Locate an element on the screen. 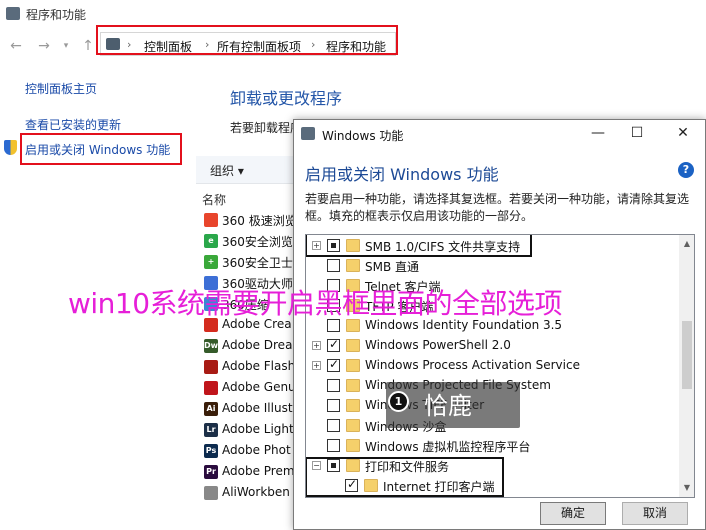  overlay-caption: win10系统需要开启黑框里面的全部选项 is located at coordinates (315, 303).